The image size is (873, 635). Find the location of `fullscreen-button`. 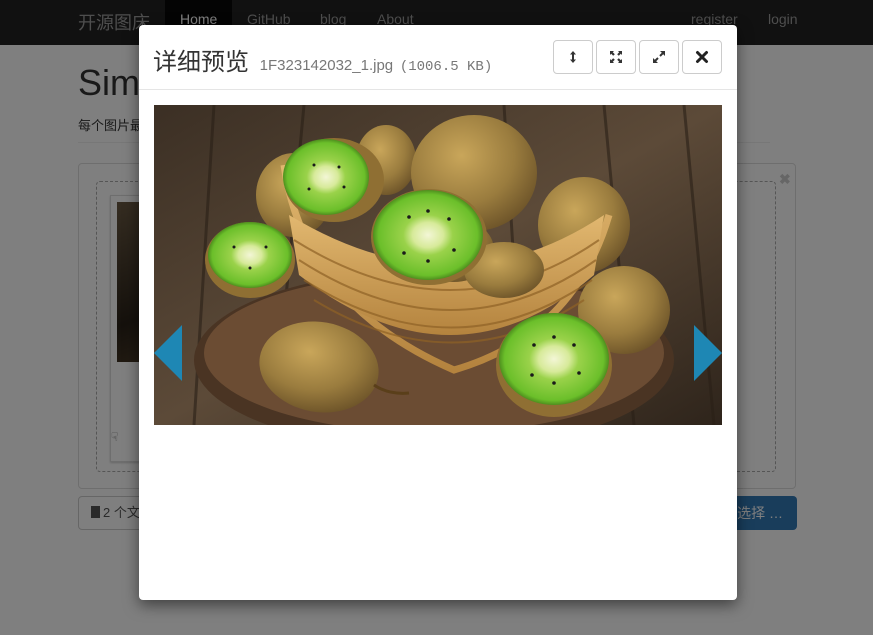

fullscreen-button is located at coordinates (616, 57).